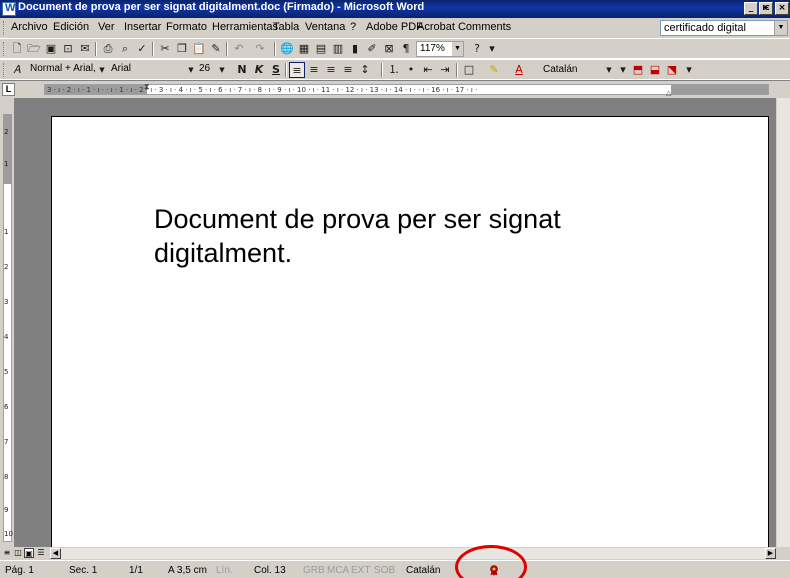 The width and height of the screenshot is (790, 578). What do you see at coordinates (6, 442) in the screenshot?
I see `vruler-number: 7` at bounding box center [6, 442].